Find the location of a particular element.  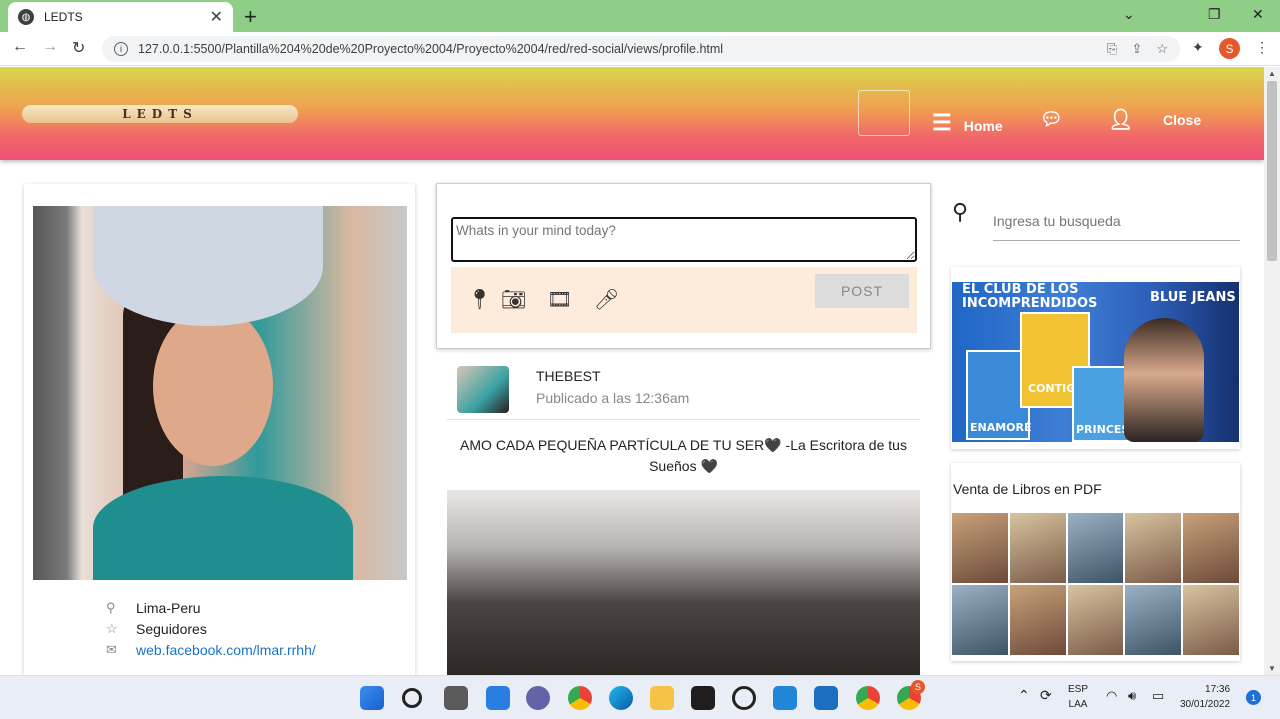

followers-text: Seguidores is located at coordinates (171, 629).